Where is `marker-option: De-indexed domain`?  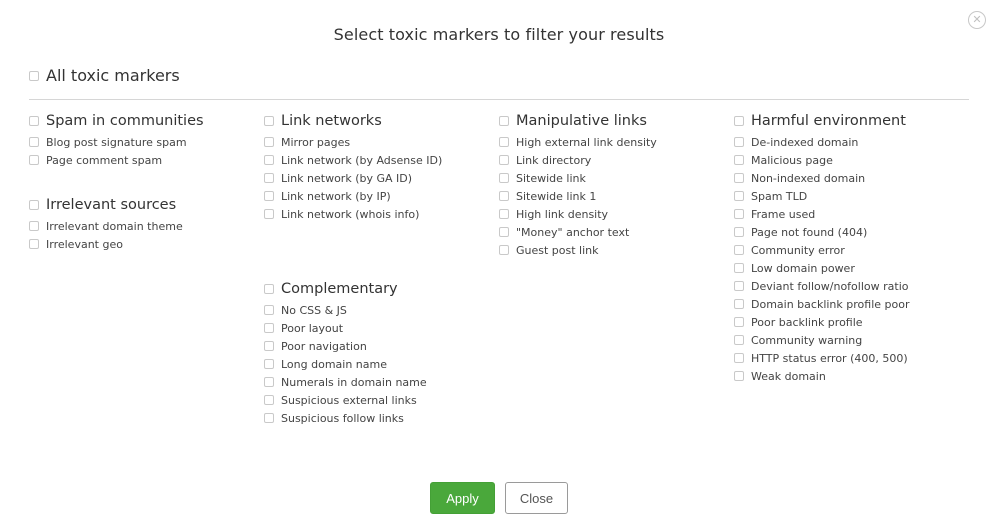 marker-option: De-indexed domain is located at coordinates (821, 142).